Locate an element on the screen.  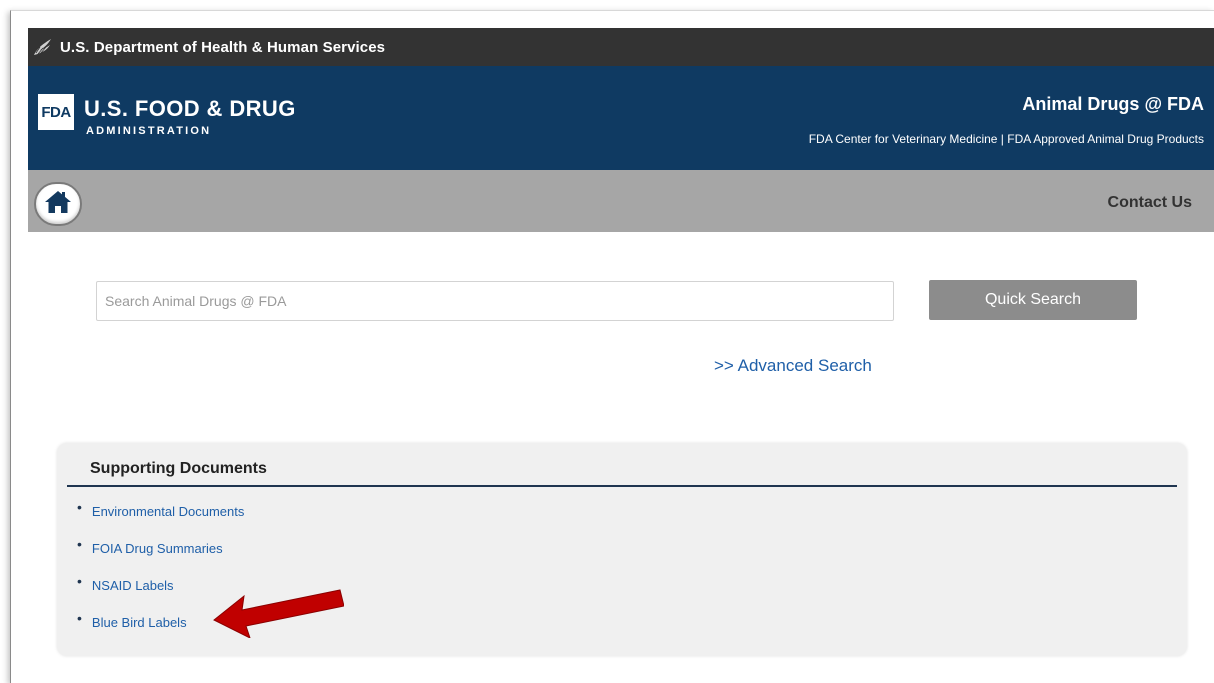
foia-drug-summaries-link: FOIA Drug Summaries is located at coordinates (157, 549).